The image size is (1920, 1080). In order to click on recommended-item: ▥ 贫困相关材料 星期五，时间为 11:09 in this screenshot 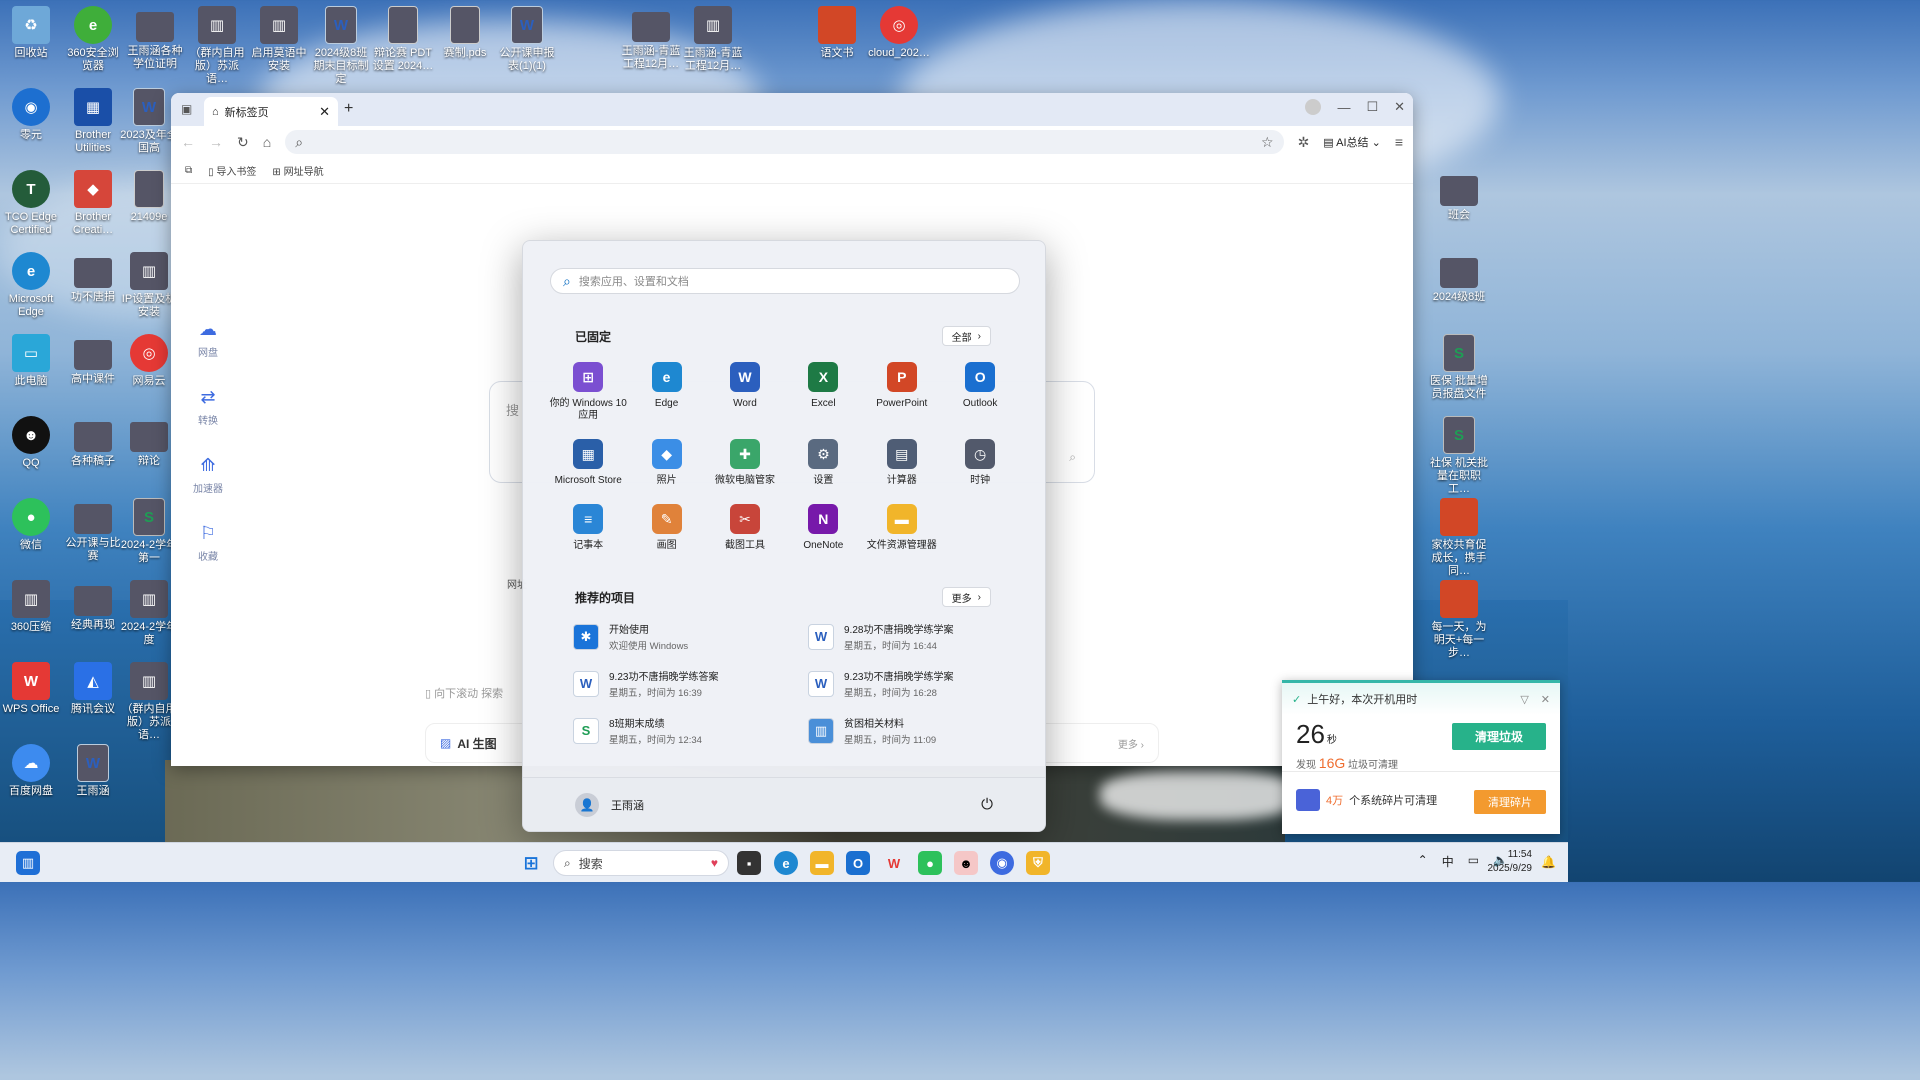, I will do `click(905, 730)`.